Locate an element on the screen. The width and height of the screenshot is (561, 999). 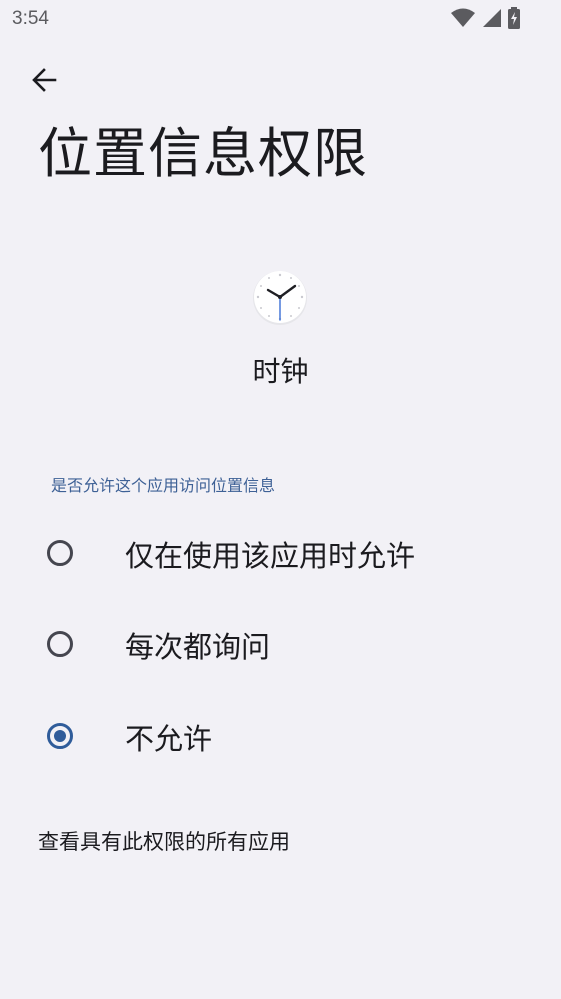
app-name: 时钟 is located at coordinates (280, 371).